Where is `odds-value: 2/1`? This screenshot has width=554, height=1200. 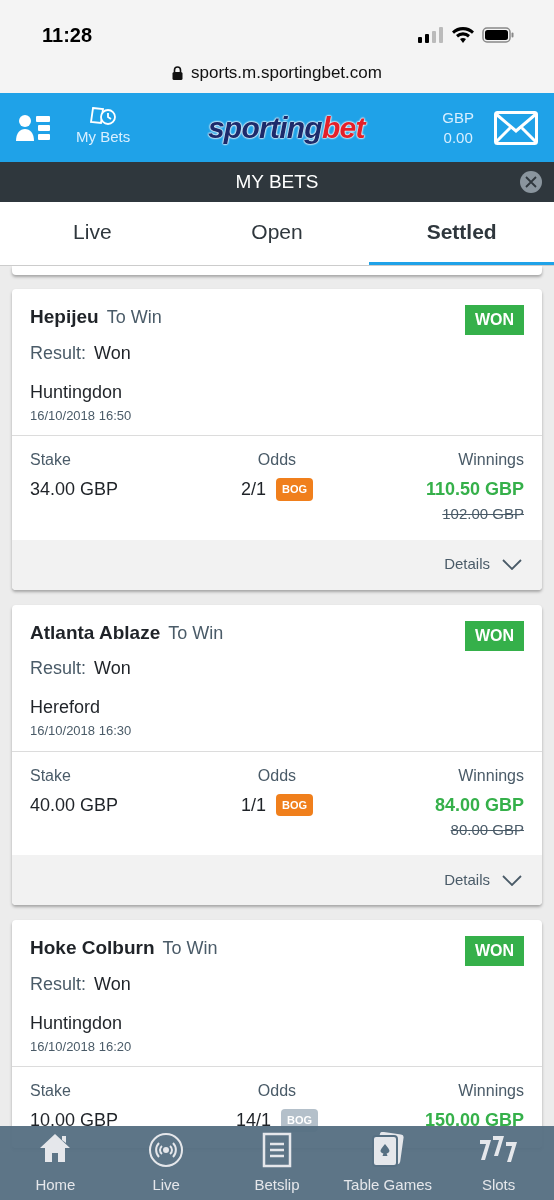 odds-value: 2/1 is located at coordinates (253, 489).